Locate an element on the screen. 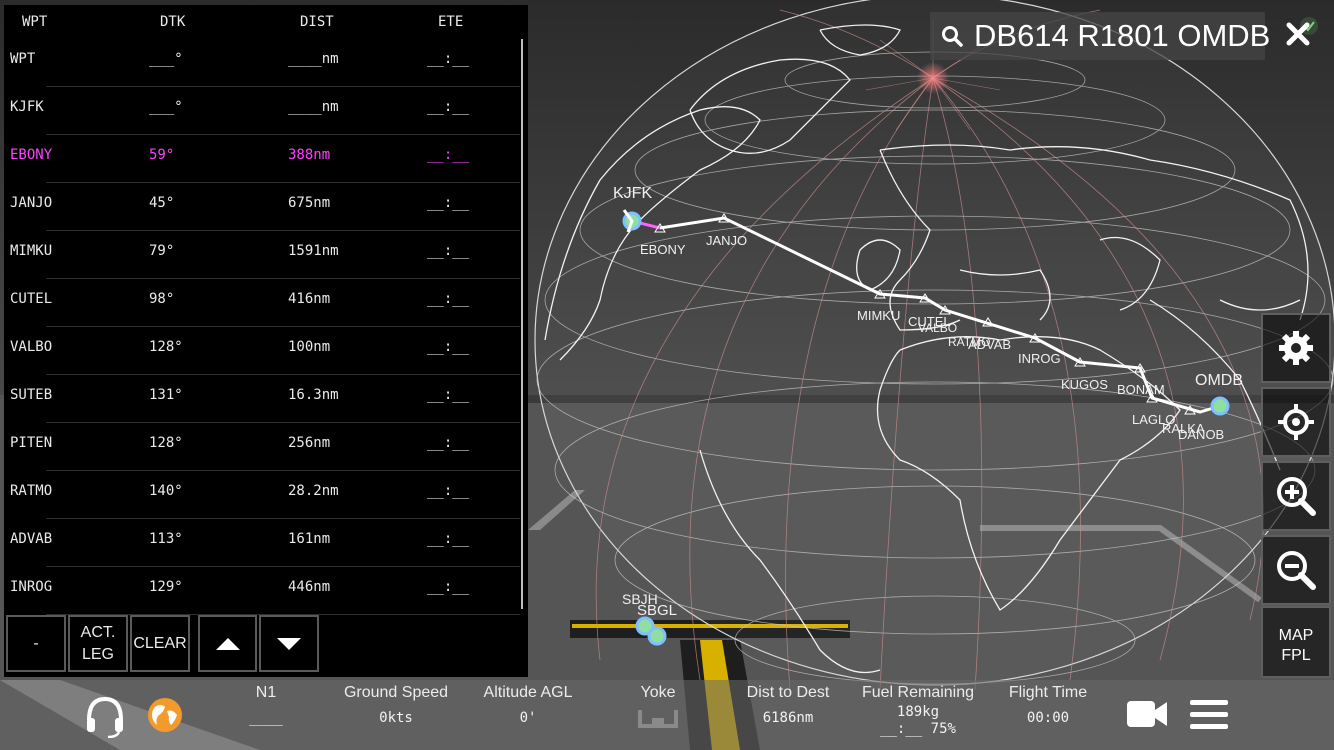 The width and height of the screenshot is (1334, 750). center-map-button is located at coordinates (1296, 422).